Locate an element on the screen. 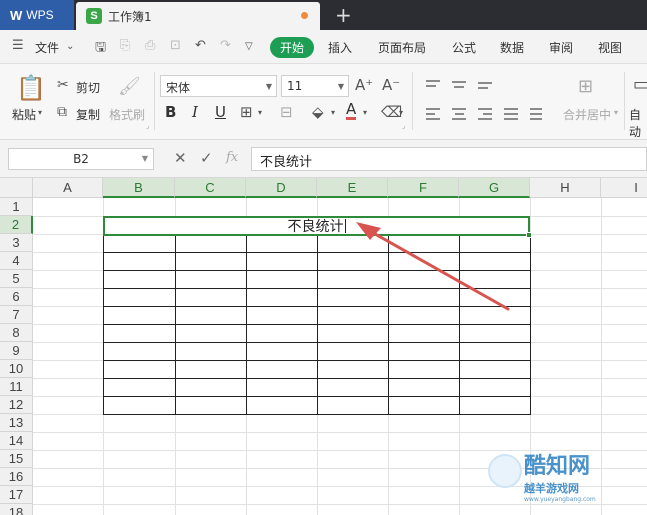 The height and width of the screenshot is (515, 647). undo-icon: ↶ is located at coordinates (200, 45).